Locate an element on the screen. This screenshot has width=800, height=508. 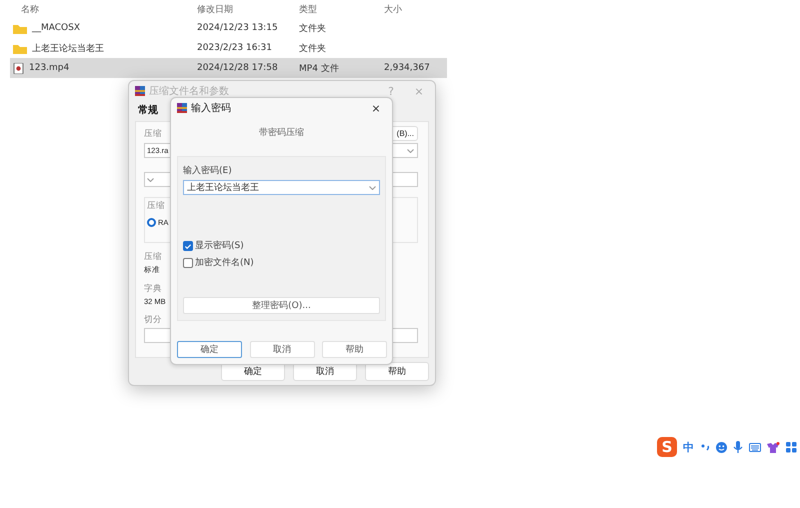
column-header: 修改日期 is located at coordinates (248, 9).